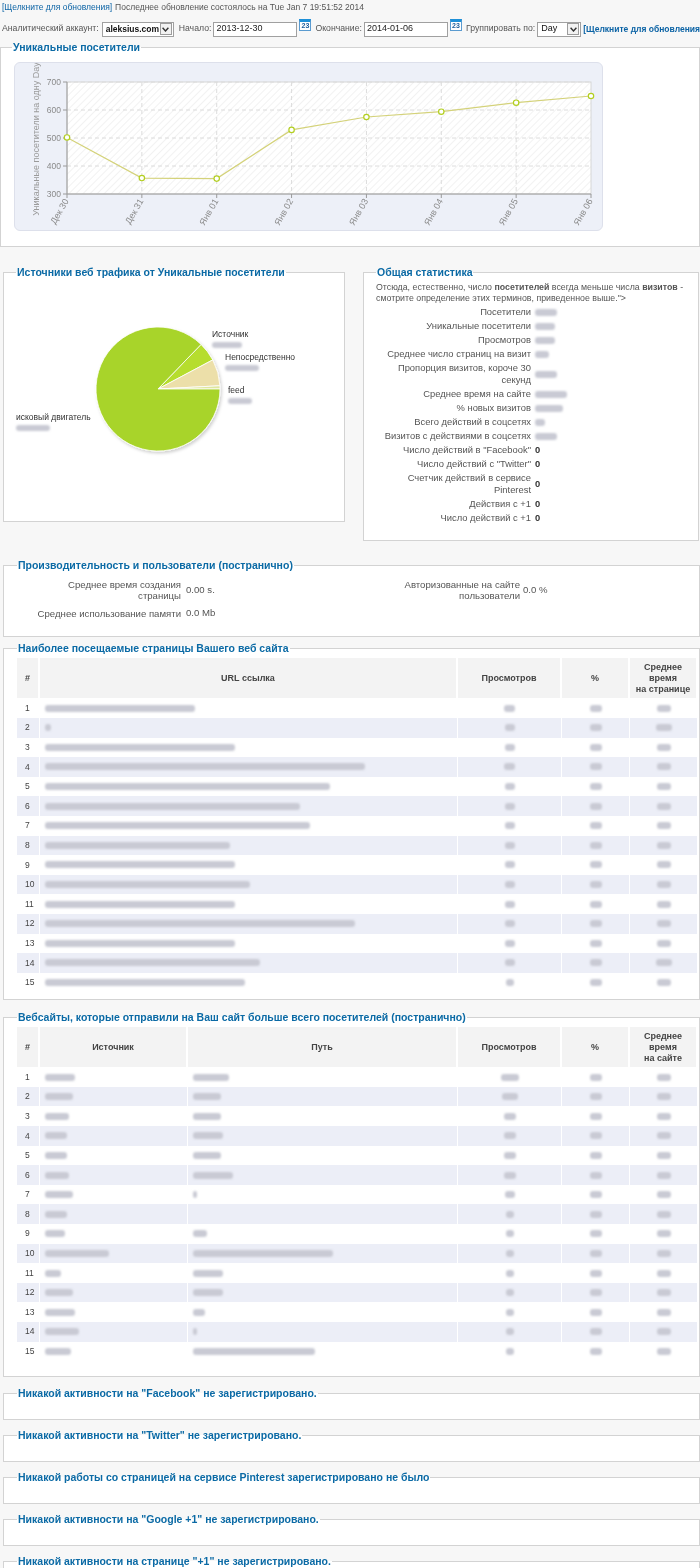 The height and width of the screenshot is (1568, 700). Describe the element at coordinates (505, 312) in the screenshot. I see `stat-label: Посетители` at that location.